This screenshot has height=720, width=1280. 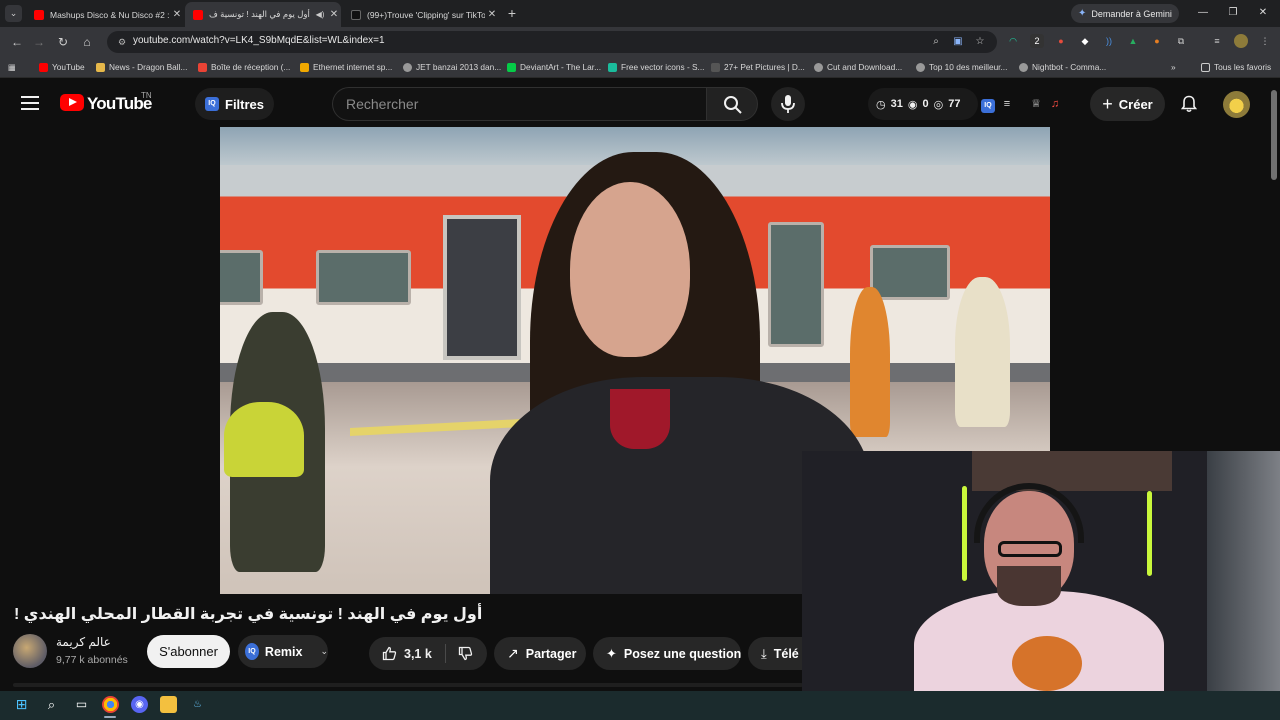 What do you see at coordinates (1036, 104) in the screenshot?
I see `trophy-icon: ♕` at bounding box center [1036, 104].